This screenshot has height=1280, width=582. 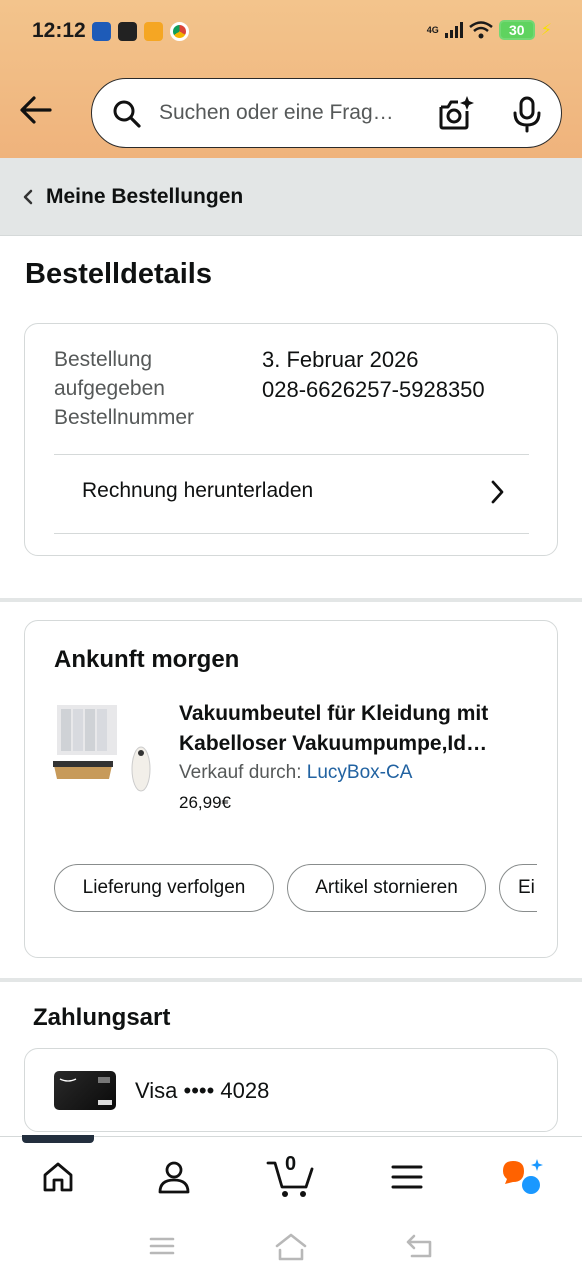 I want to click on order-number-value: 028-6626257-5928350, so click(x=373, y=389).